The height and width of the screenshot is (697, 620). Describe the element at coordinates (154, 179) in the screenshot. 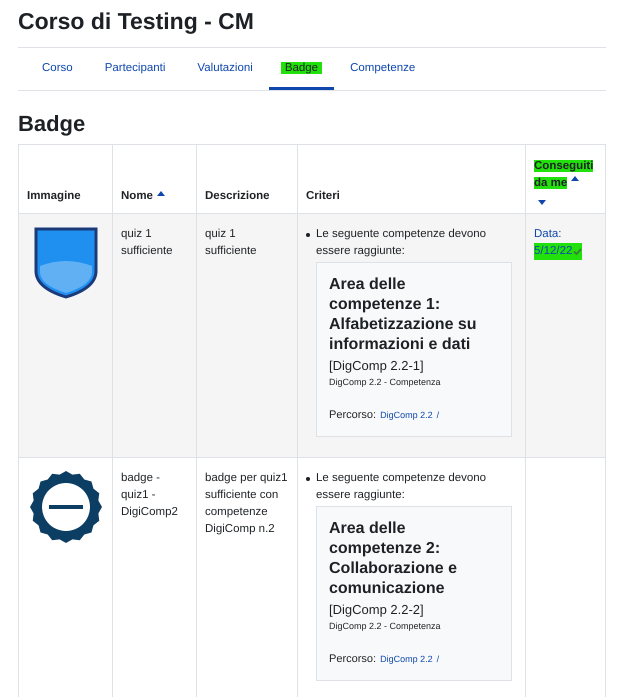

I see `column-header: Nome` at that location.